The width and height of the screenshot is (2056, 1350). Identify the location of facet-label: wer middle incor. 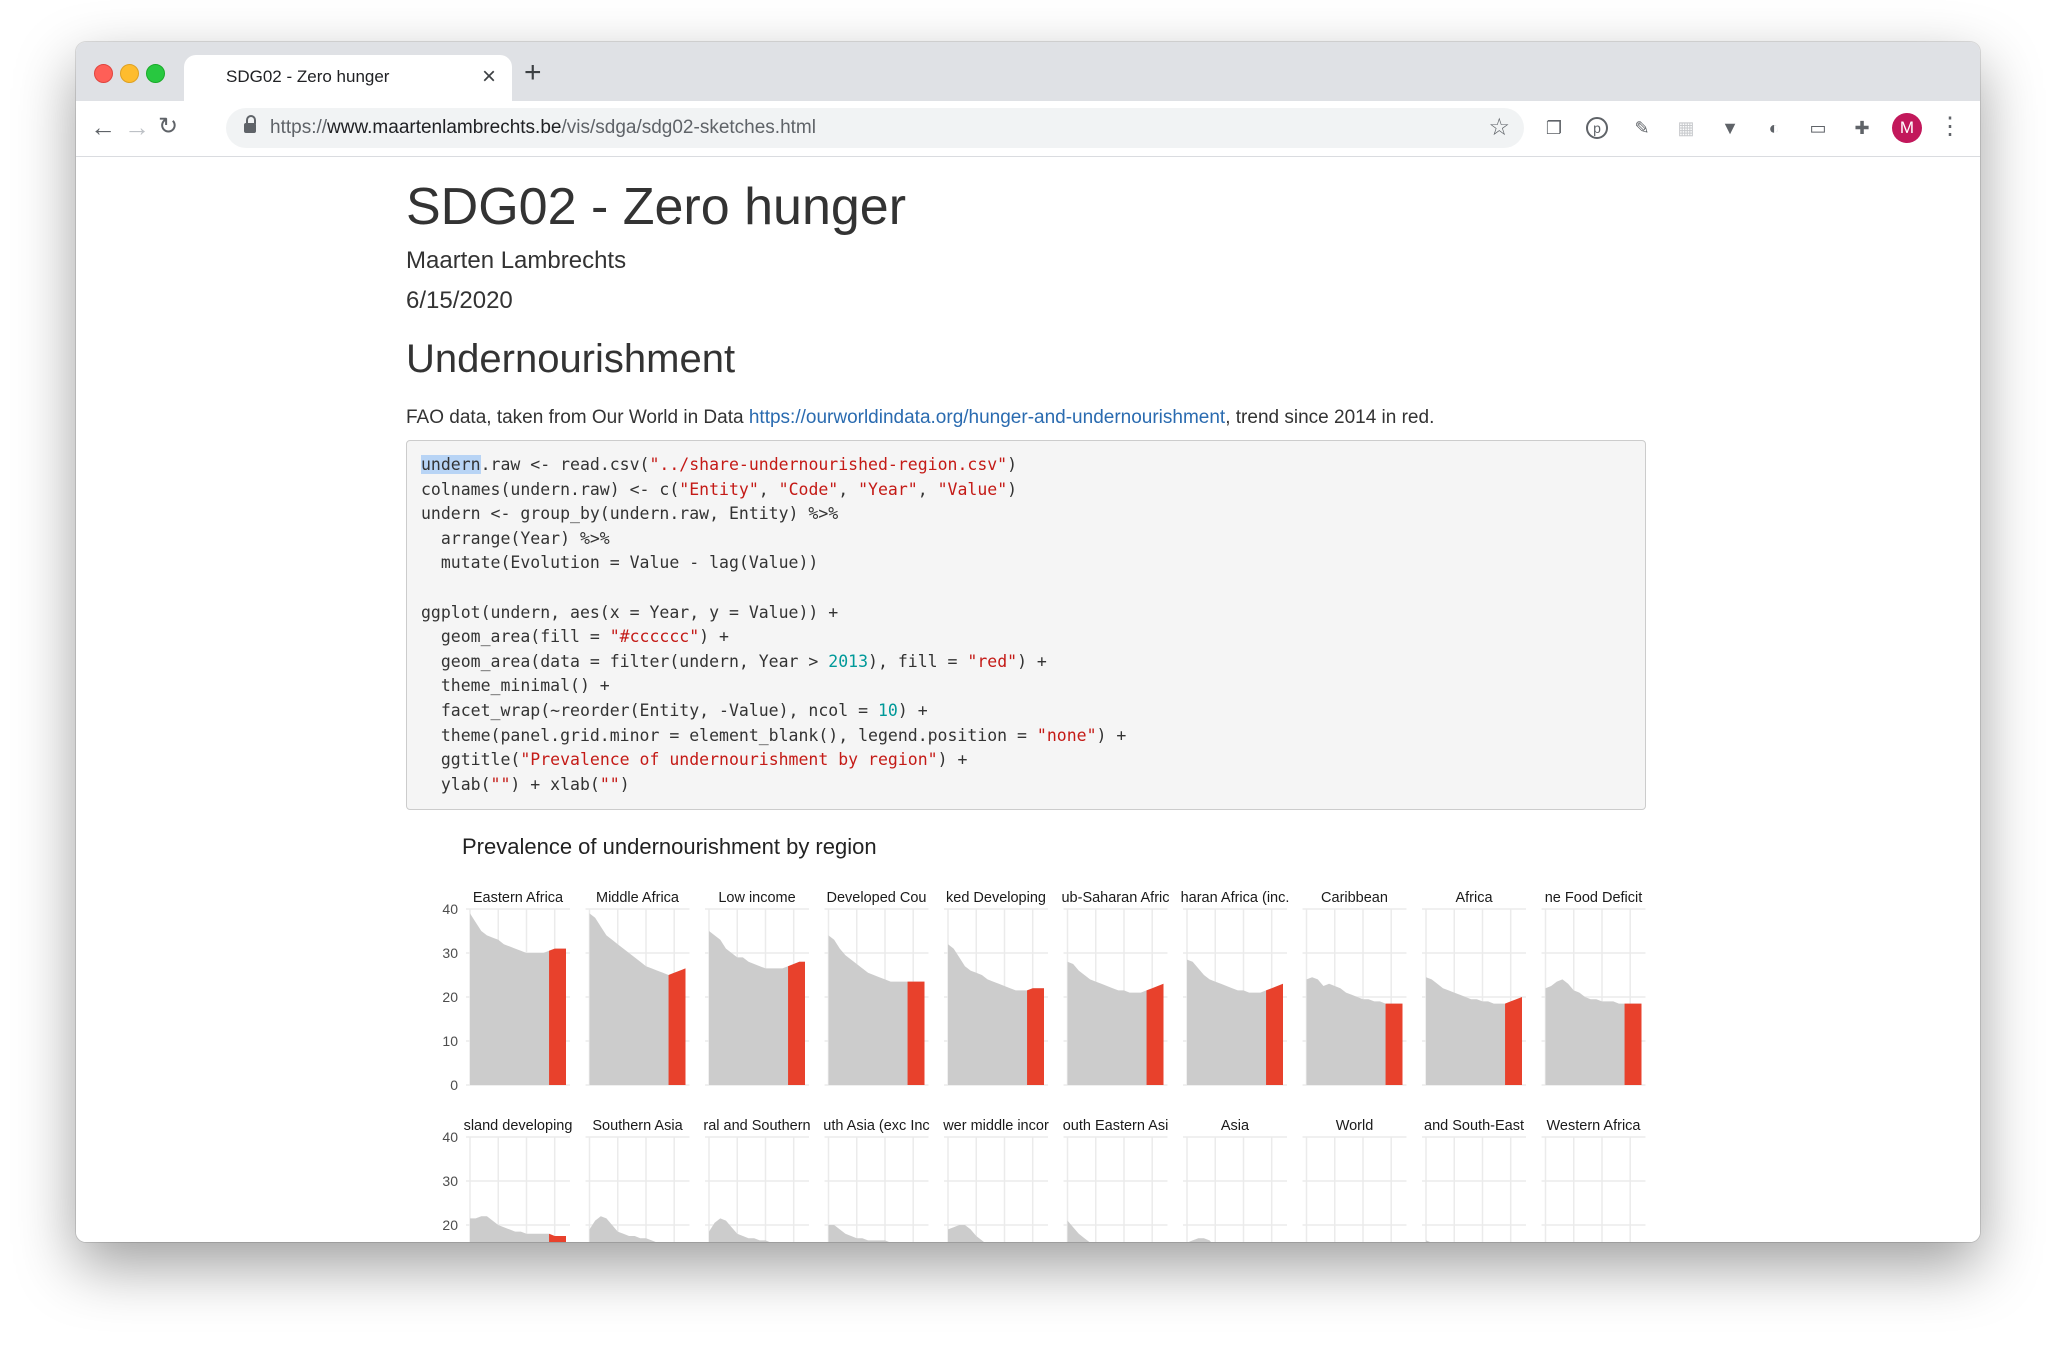
(995, 1126).